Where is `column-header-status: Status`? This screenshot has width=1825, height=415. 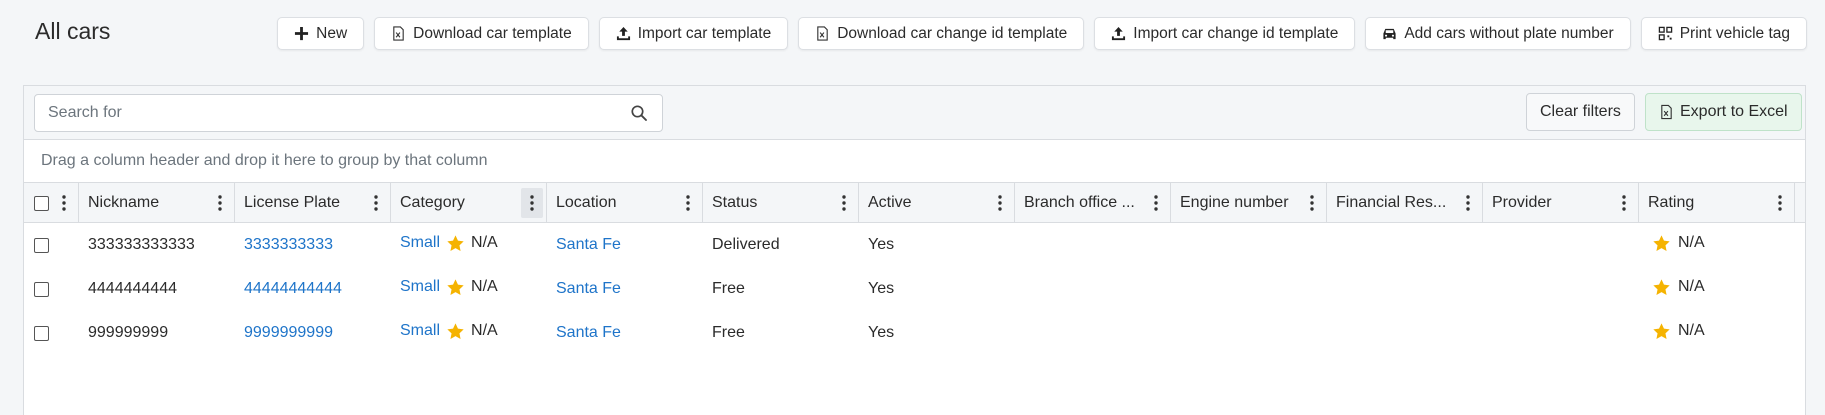 column-header-status: Status is located at coordinates (781, 203).